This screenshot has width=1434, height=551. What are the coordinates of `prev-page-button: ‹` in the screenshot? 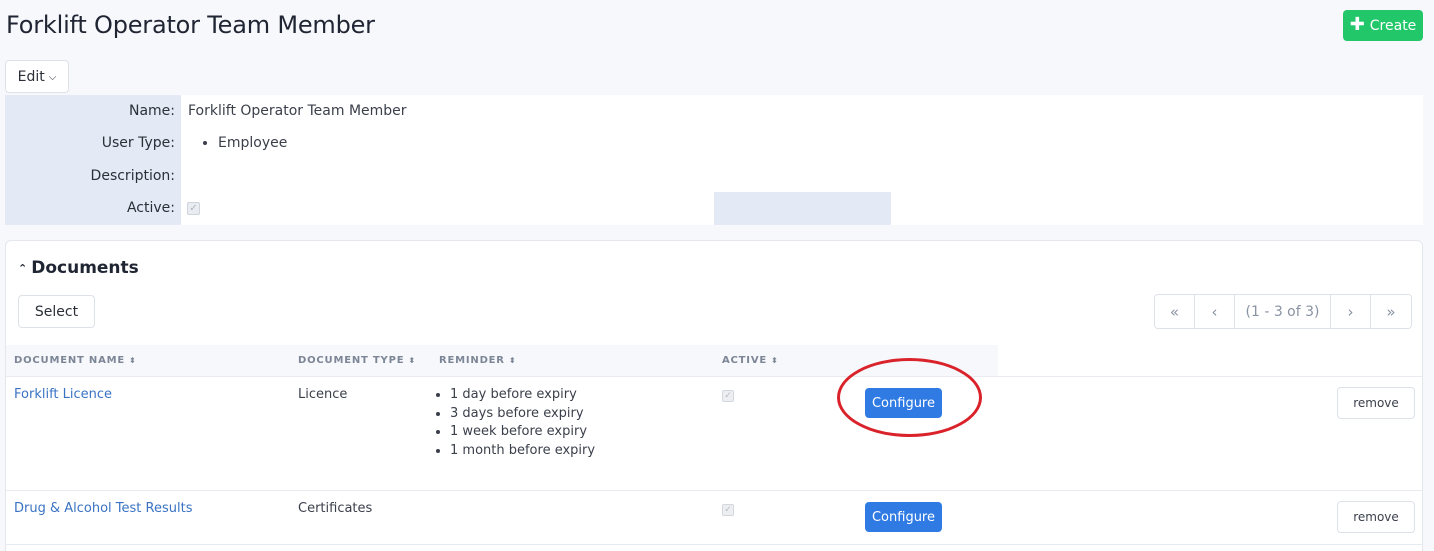 It's located at (1215, 311).